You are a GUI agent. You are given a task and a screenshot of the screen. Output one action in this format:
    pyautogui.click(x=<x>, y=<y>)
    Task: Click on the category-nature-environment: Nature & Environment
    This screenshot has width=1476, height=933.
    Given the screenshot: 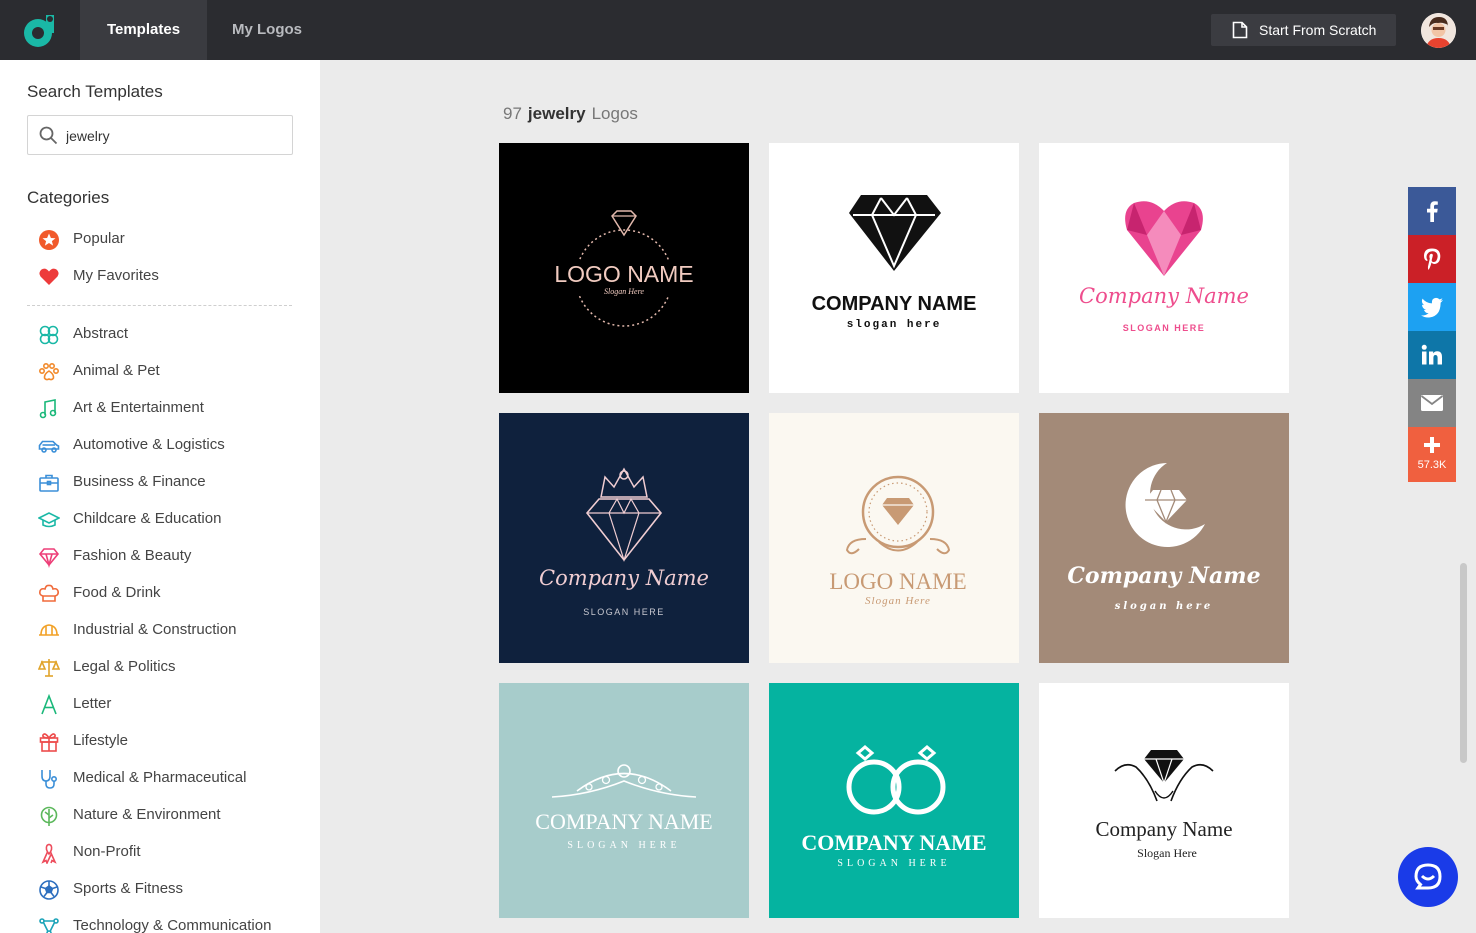 What is the action you would take?
    pyautogui.click(x=173, y=815)
    